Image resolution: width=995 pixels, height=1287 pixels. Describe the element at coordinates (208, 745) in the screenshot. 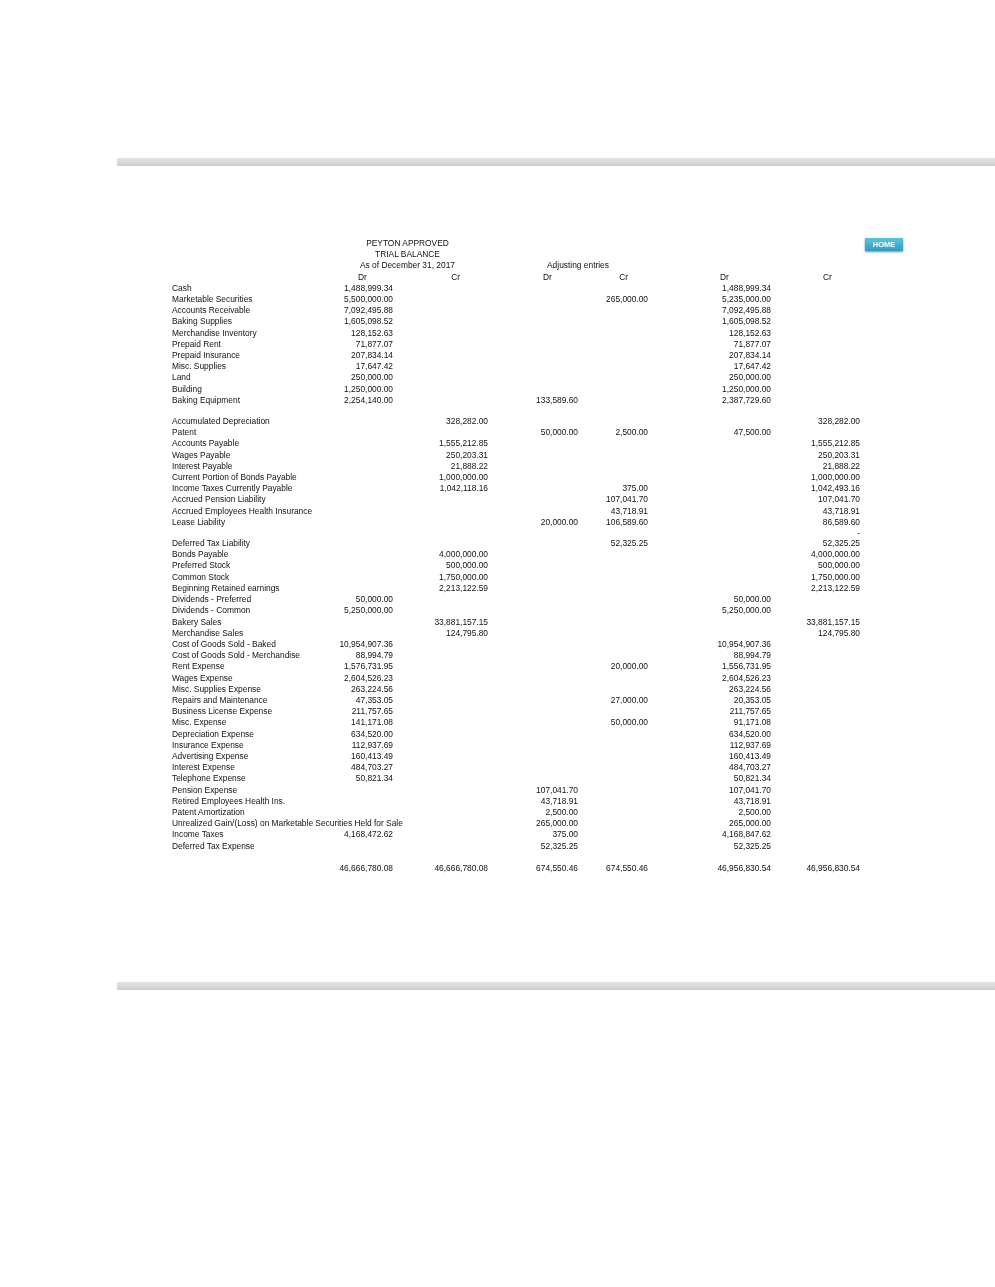

I see `account-name: Insurance Expense` at that location.